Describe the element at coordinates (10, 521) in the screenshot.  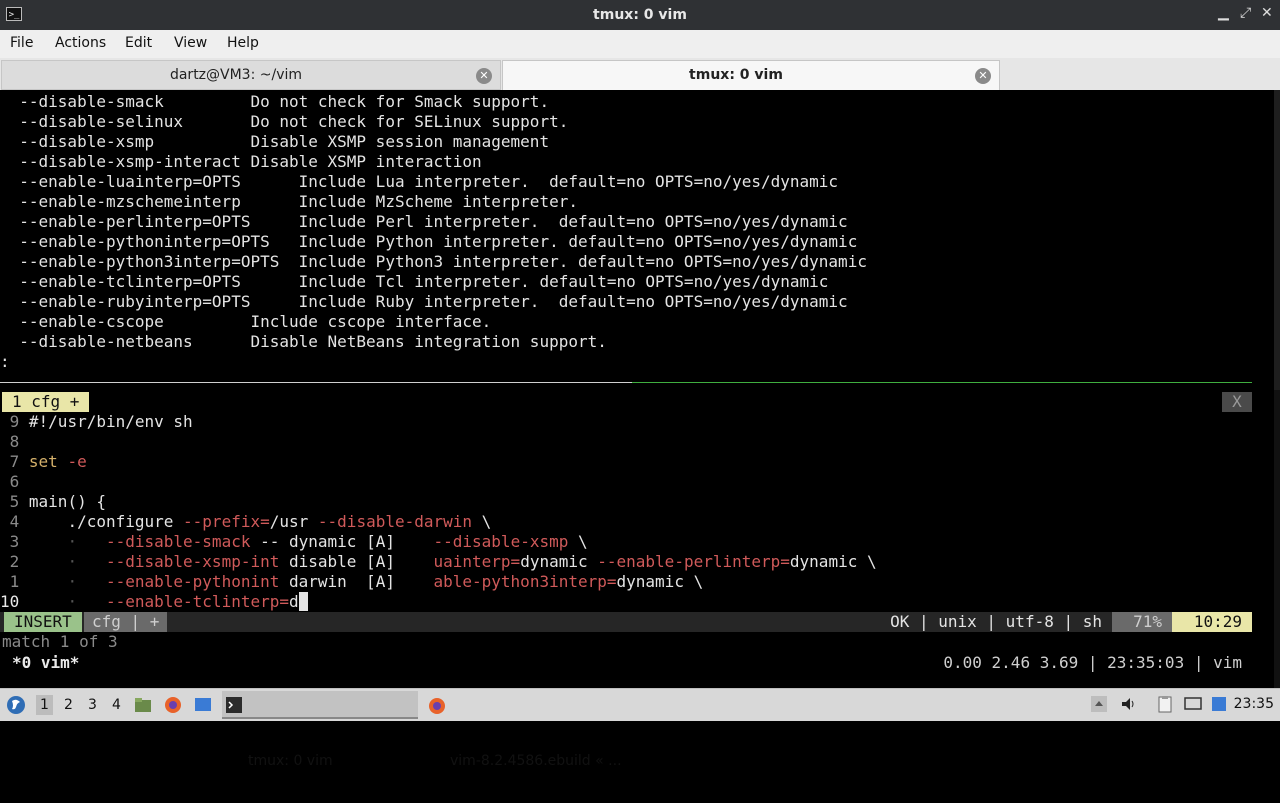
I see `line-number: 4` at that location.